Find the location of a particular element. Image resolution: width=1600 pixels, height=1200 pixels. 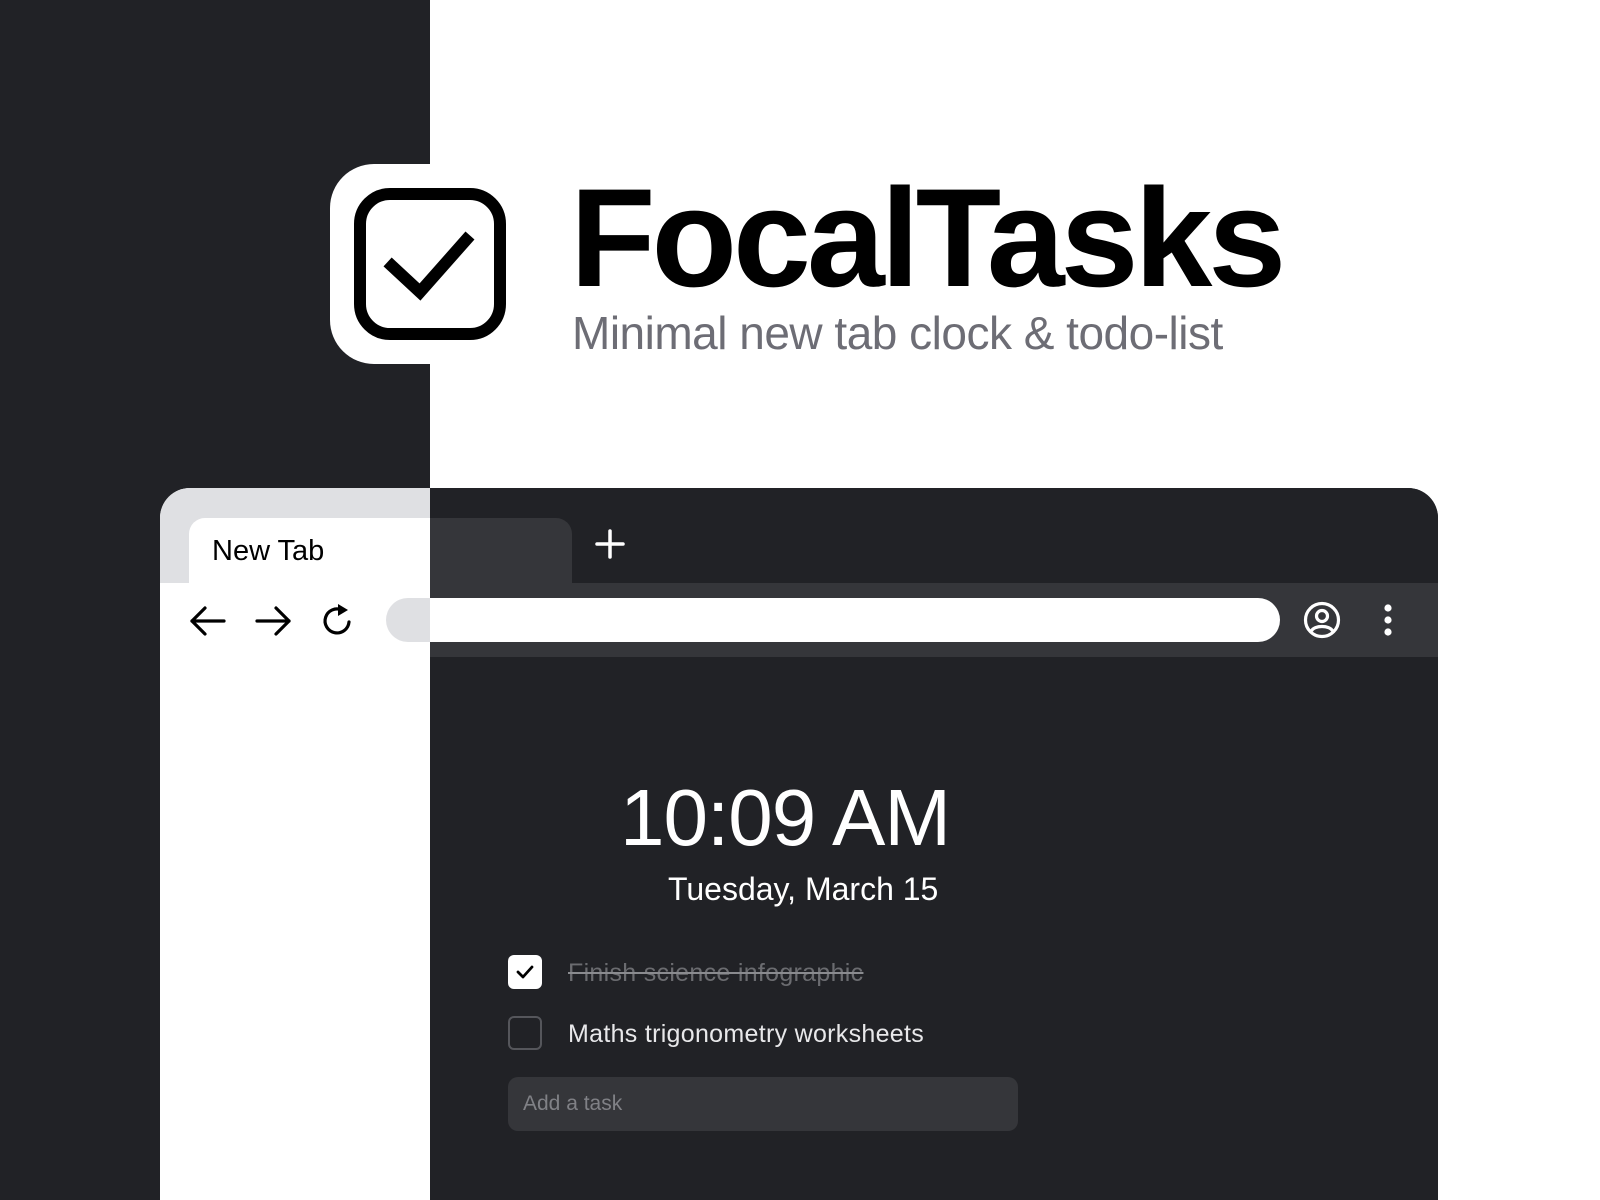

checkmark-icon is located at coordinates (525, 972).